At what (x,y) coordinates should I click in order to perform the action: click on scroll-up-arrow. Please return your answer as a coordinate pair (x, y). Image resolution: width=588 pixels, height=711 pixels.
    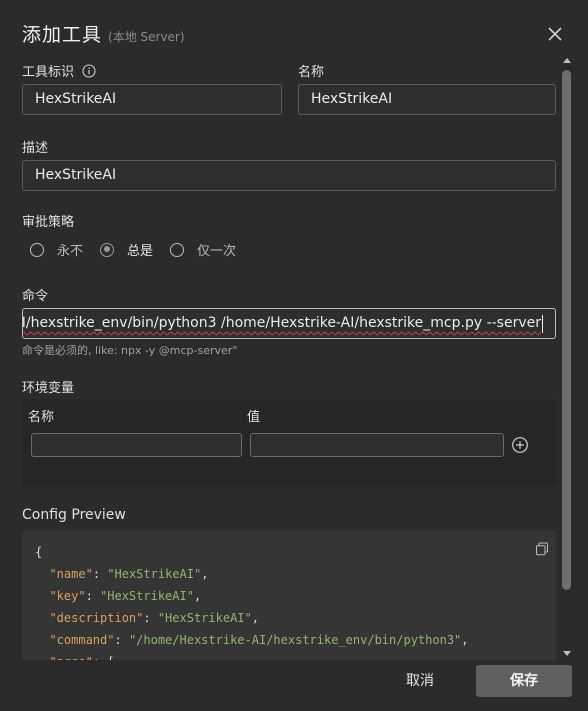
    Looking at the image, I should click on (567, 60).